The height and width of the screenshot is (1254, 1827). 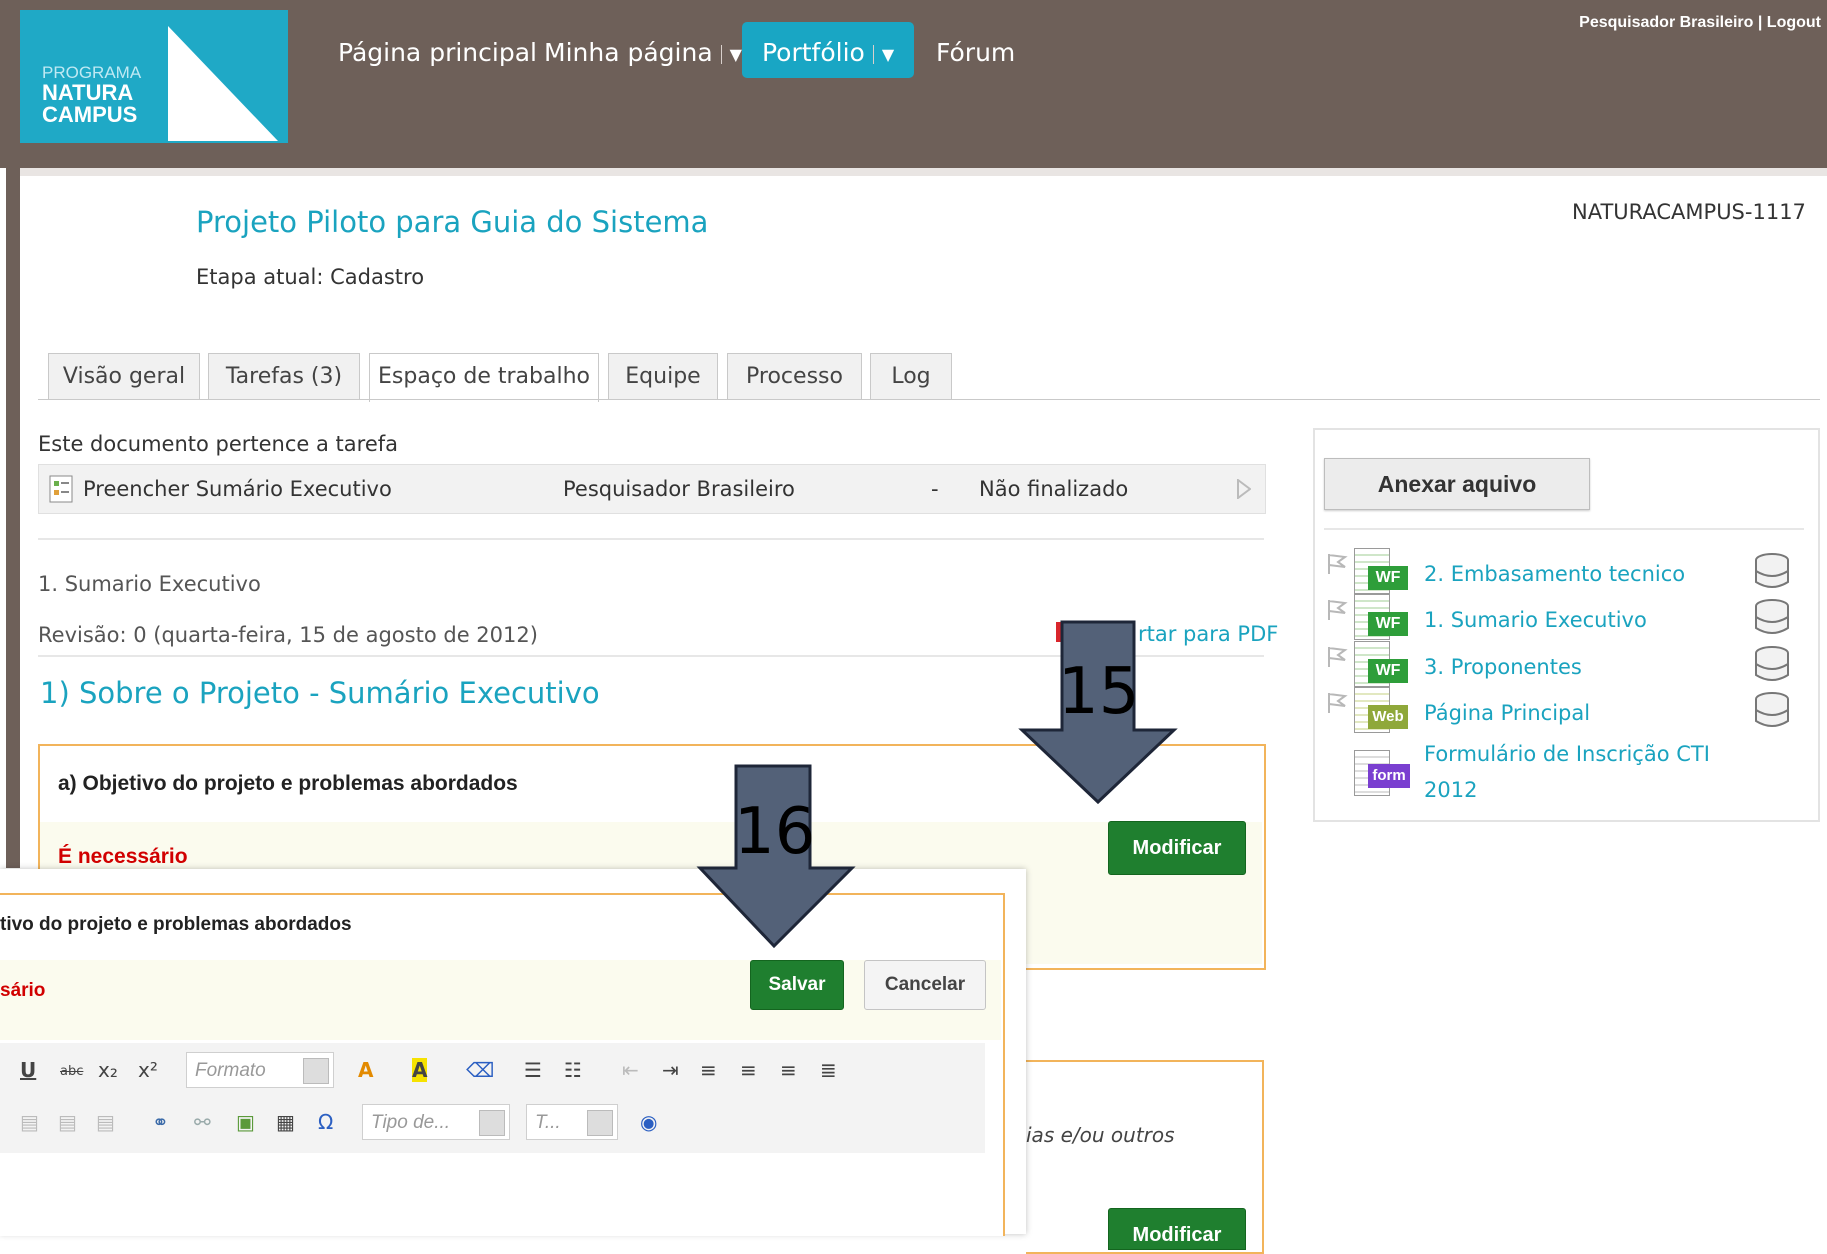 What do you see at coordinates (679, 489) in the screenshot?
I see `task-owner: Pesquisador Brasileiro` at bounding box center [679, 489].